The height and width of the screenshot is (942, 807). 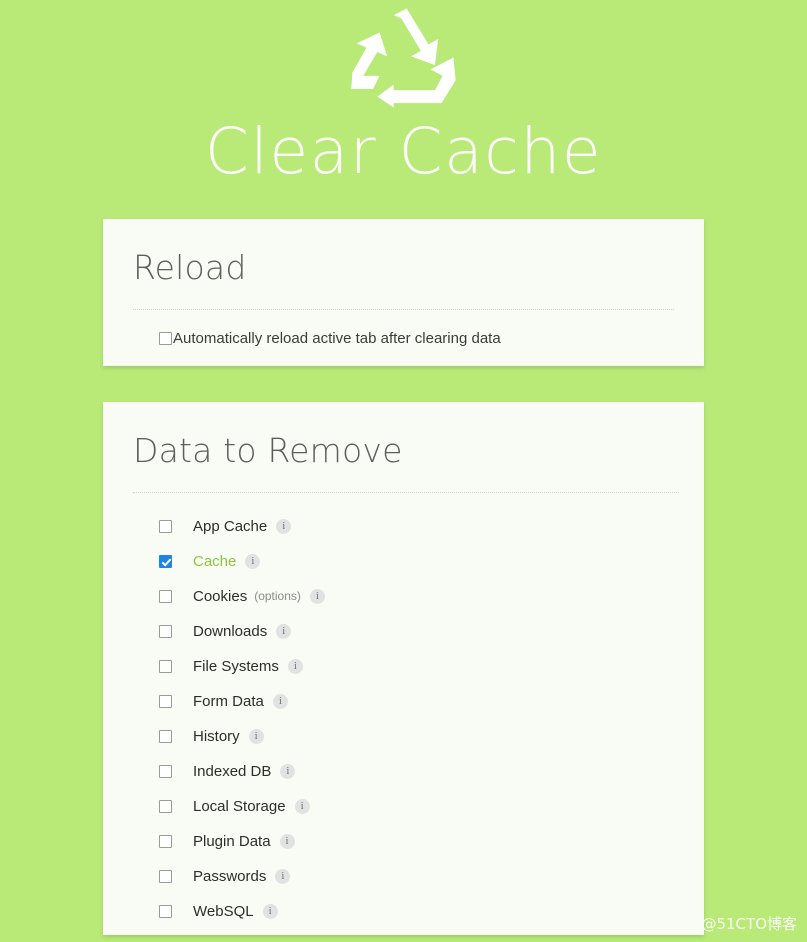 What do you see at coordinates (406, 492) in the screenshot?
I see `data-card-divider` at bounding box center [406, 492].